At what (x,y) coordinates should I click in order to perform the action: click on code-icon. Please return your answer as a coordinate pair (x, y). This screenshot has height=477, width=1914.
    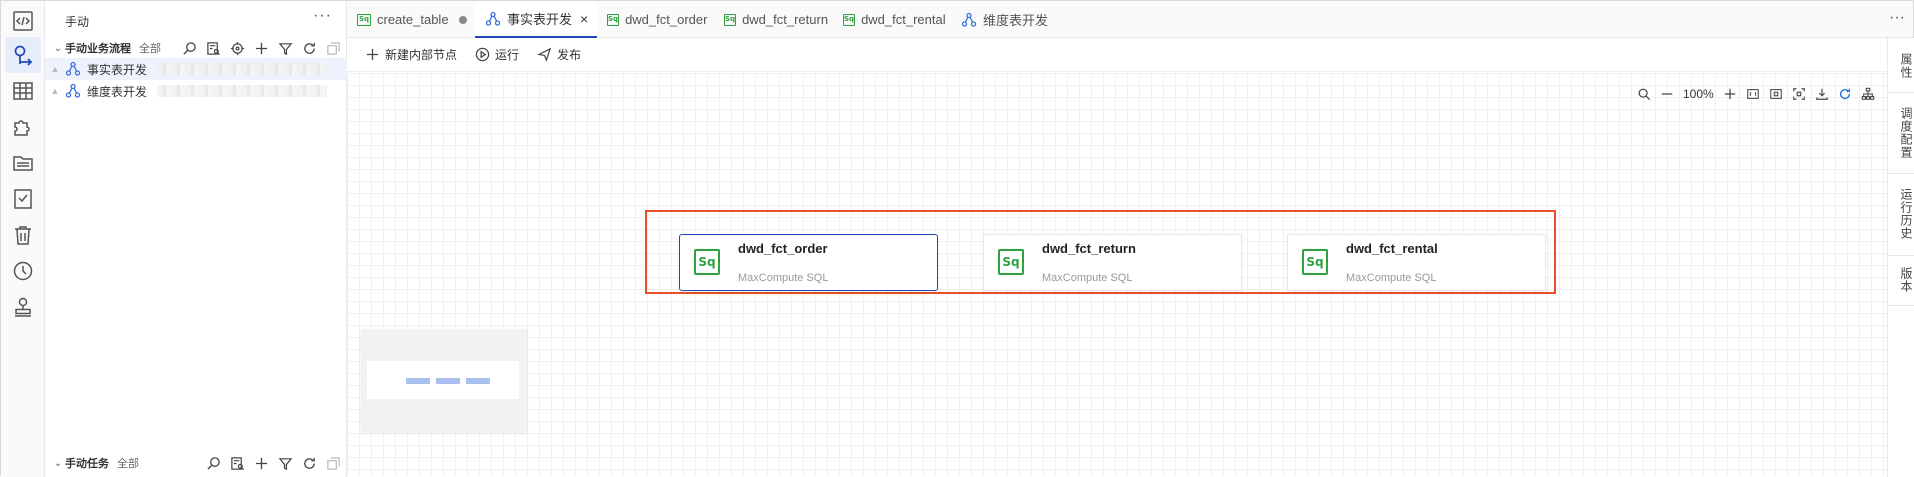
    Looking at the image, I should click on (23, 21).